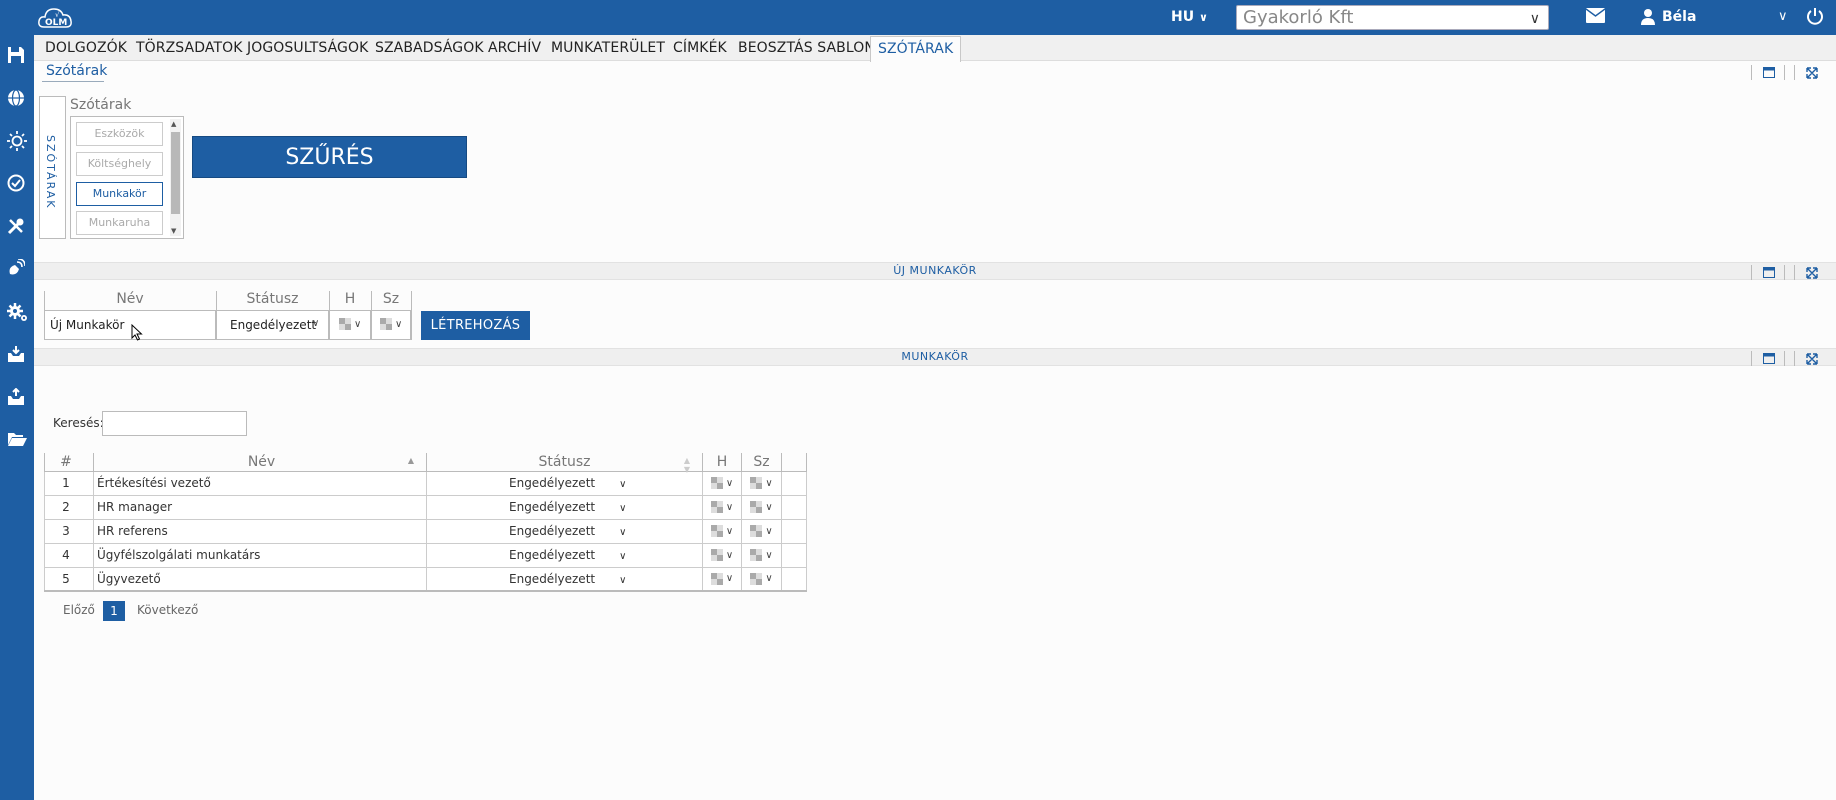  I want to click on inbox-download-icon, so click(17, 355).